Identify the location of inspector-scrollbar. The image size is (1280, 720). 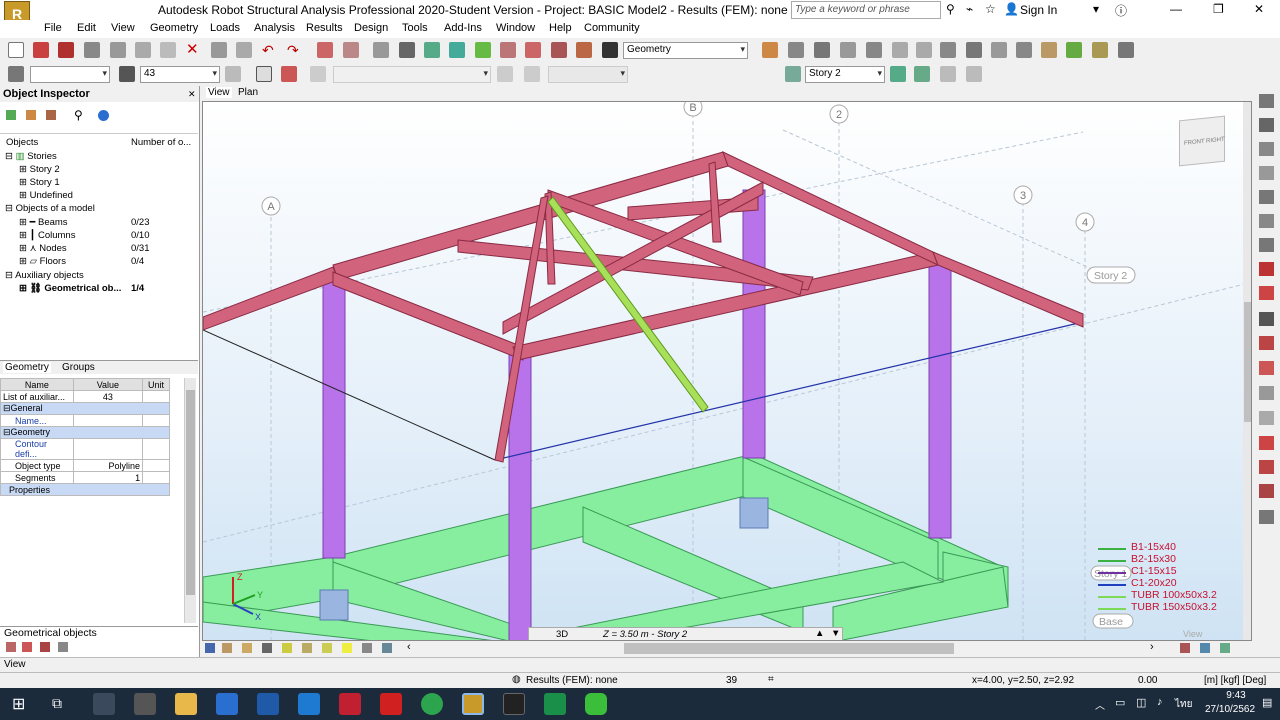
(190, 500).